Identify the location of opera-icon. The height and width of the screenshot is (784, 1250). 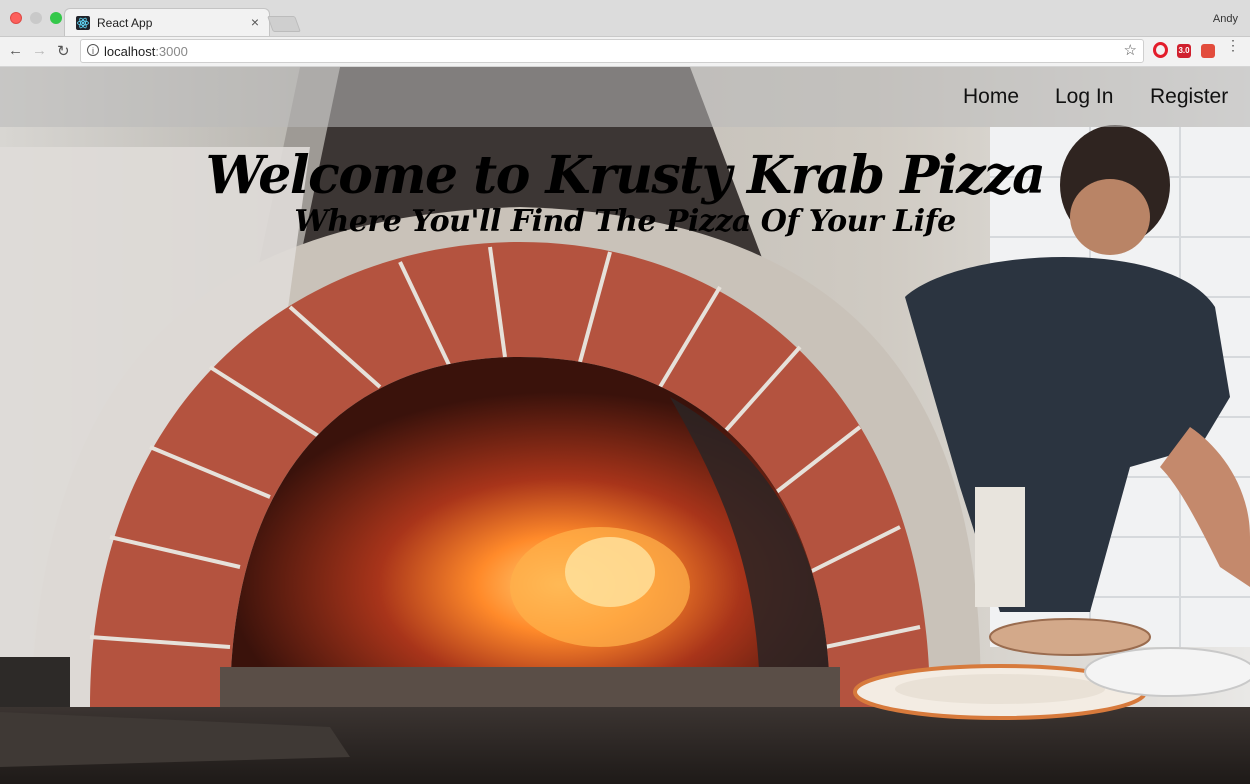
(1160, 50).